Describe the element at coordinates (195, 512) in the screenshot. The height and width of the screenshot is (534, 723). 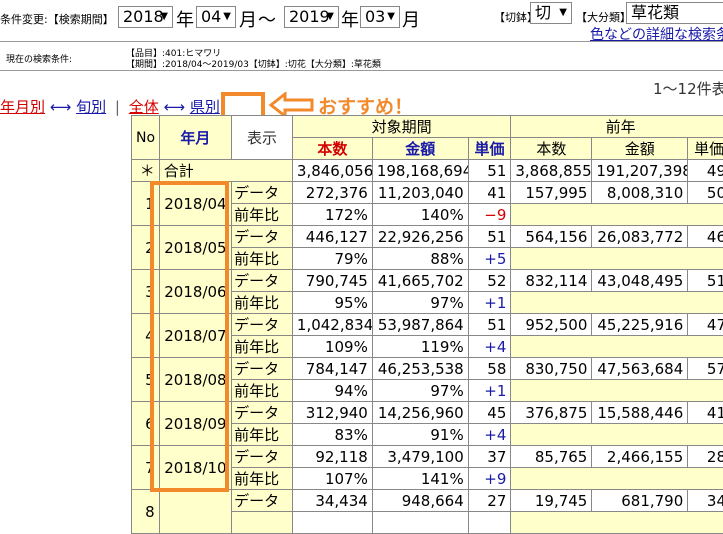
I see `row-yearmonth` at that location.